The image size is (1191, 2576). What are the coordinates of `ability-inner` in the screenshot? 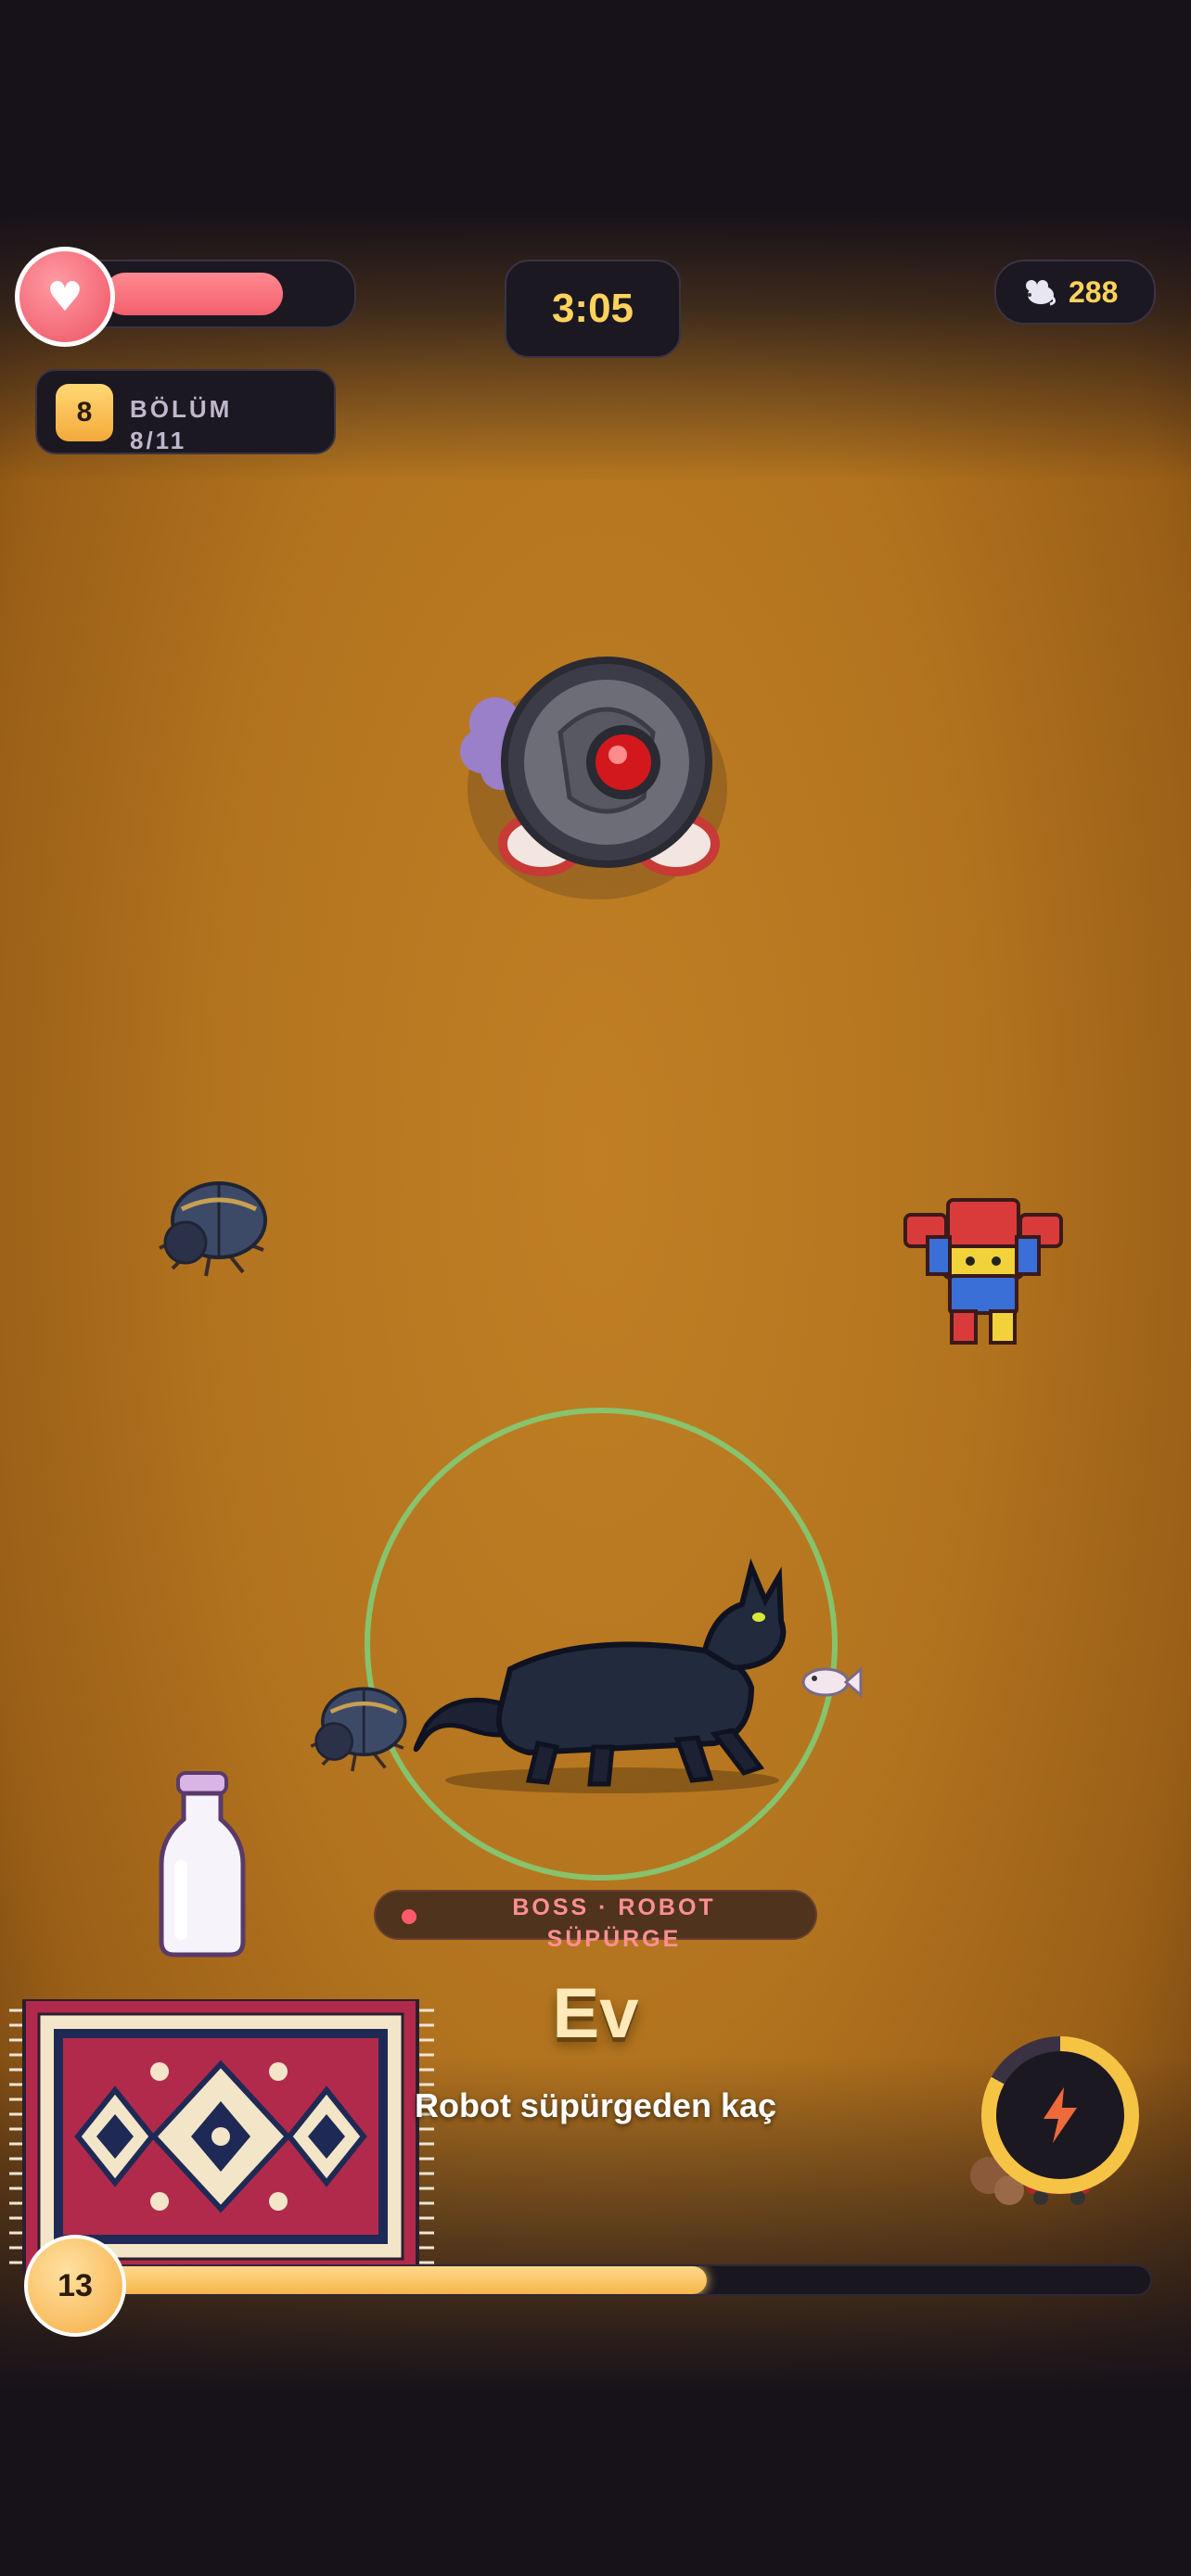 It's located at (1060, 2115).